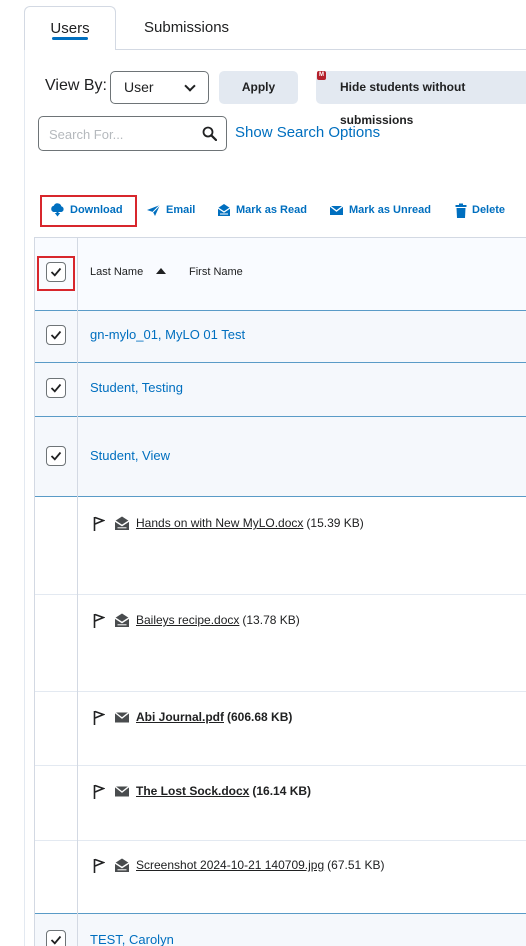  I want to click on tab-submissions: Submissions, so click(186, 28).